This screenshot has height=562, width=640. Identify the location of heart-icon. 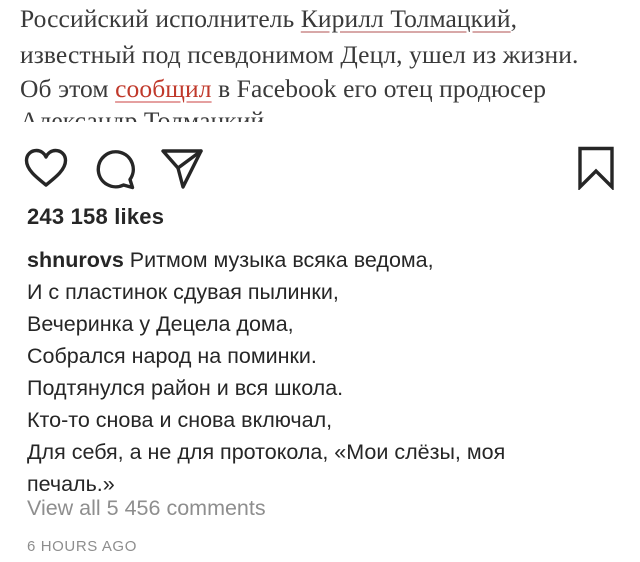
(46, 168).